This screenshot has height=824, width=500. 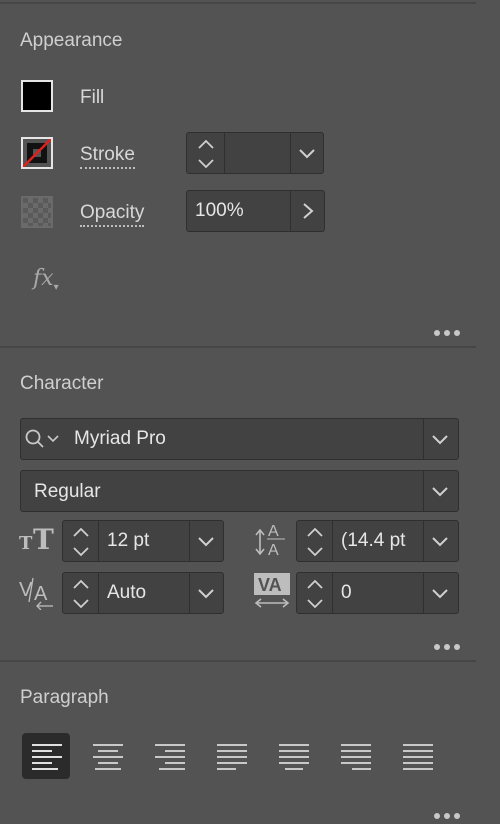 I want to click on tracking-value: 0, so click(x=346, y=593).